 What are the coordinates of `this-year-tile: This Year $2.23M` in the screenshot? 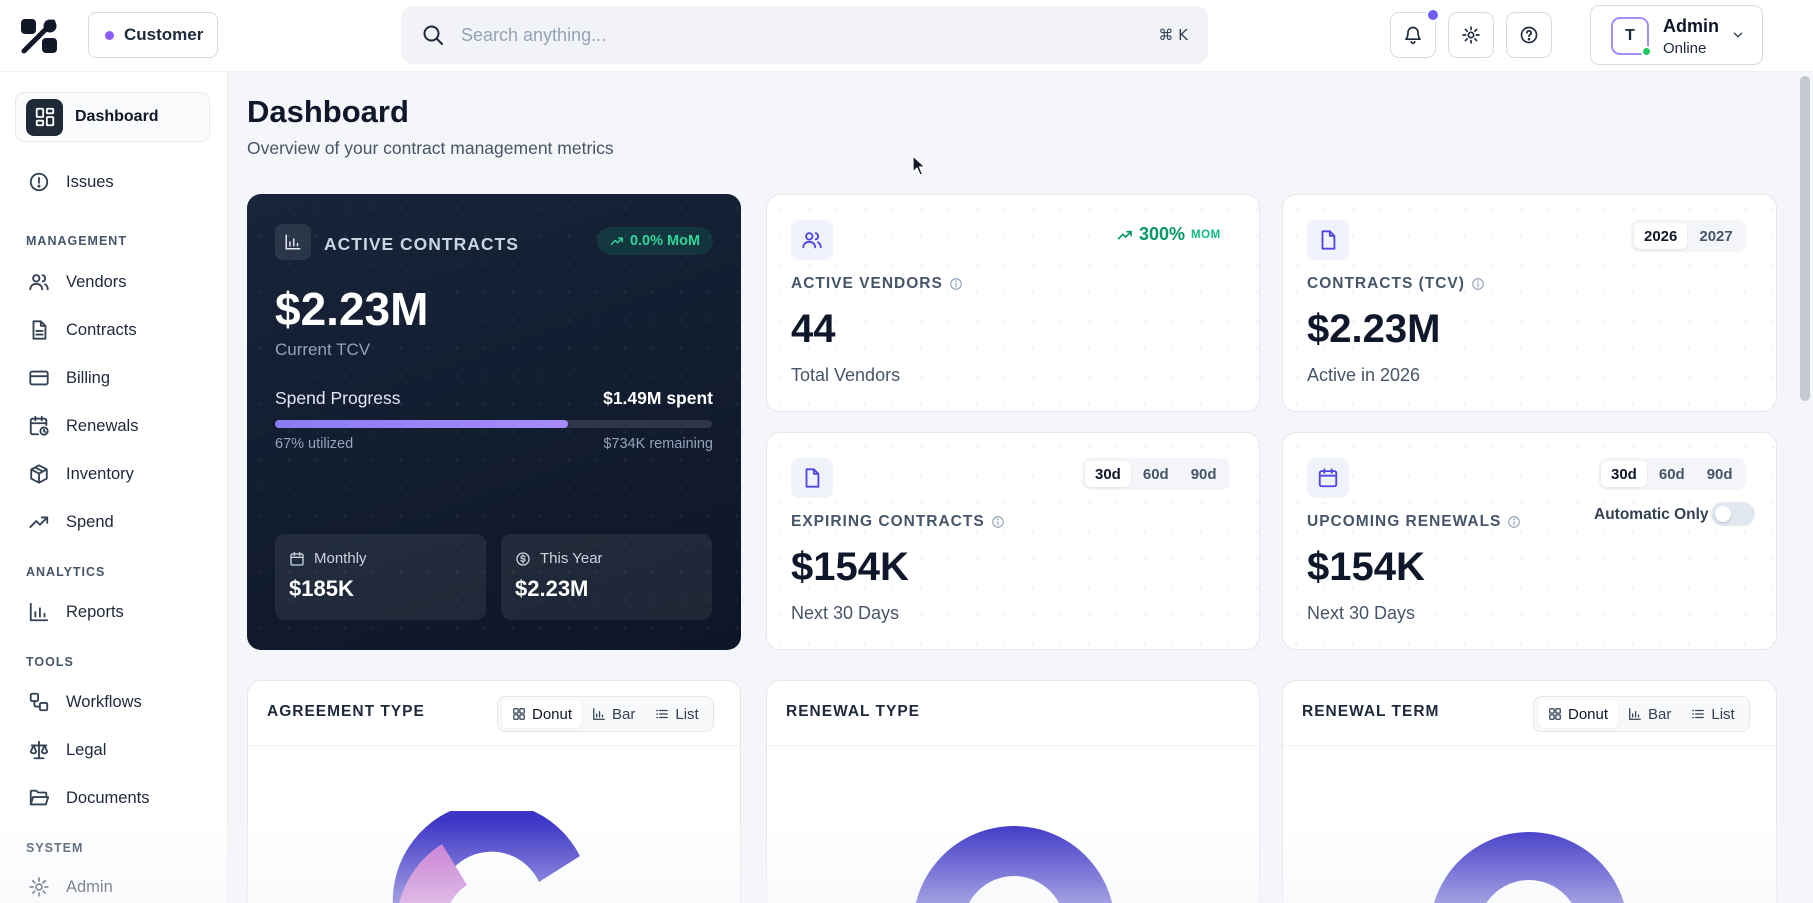 It's located at (606, 577).